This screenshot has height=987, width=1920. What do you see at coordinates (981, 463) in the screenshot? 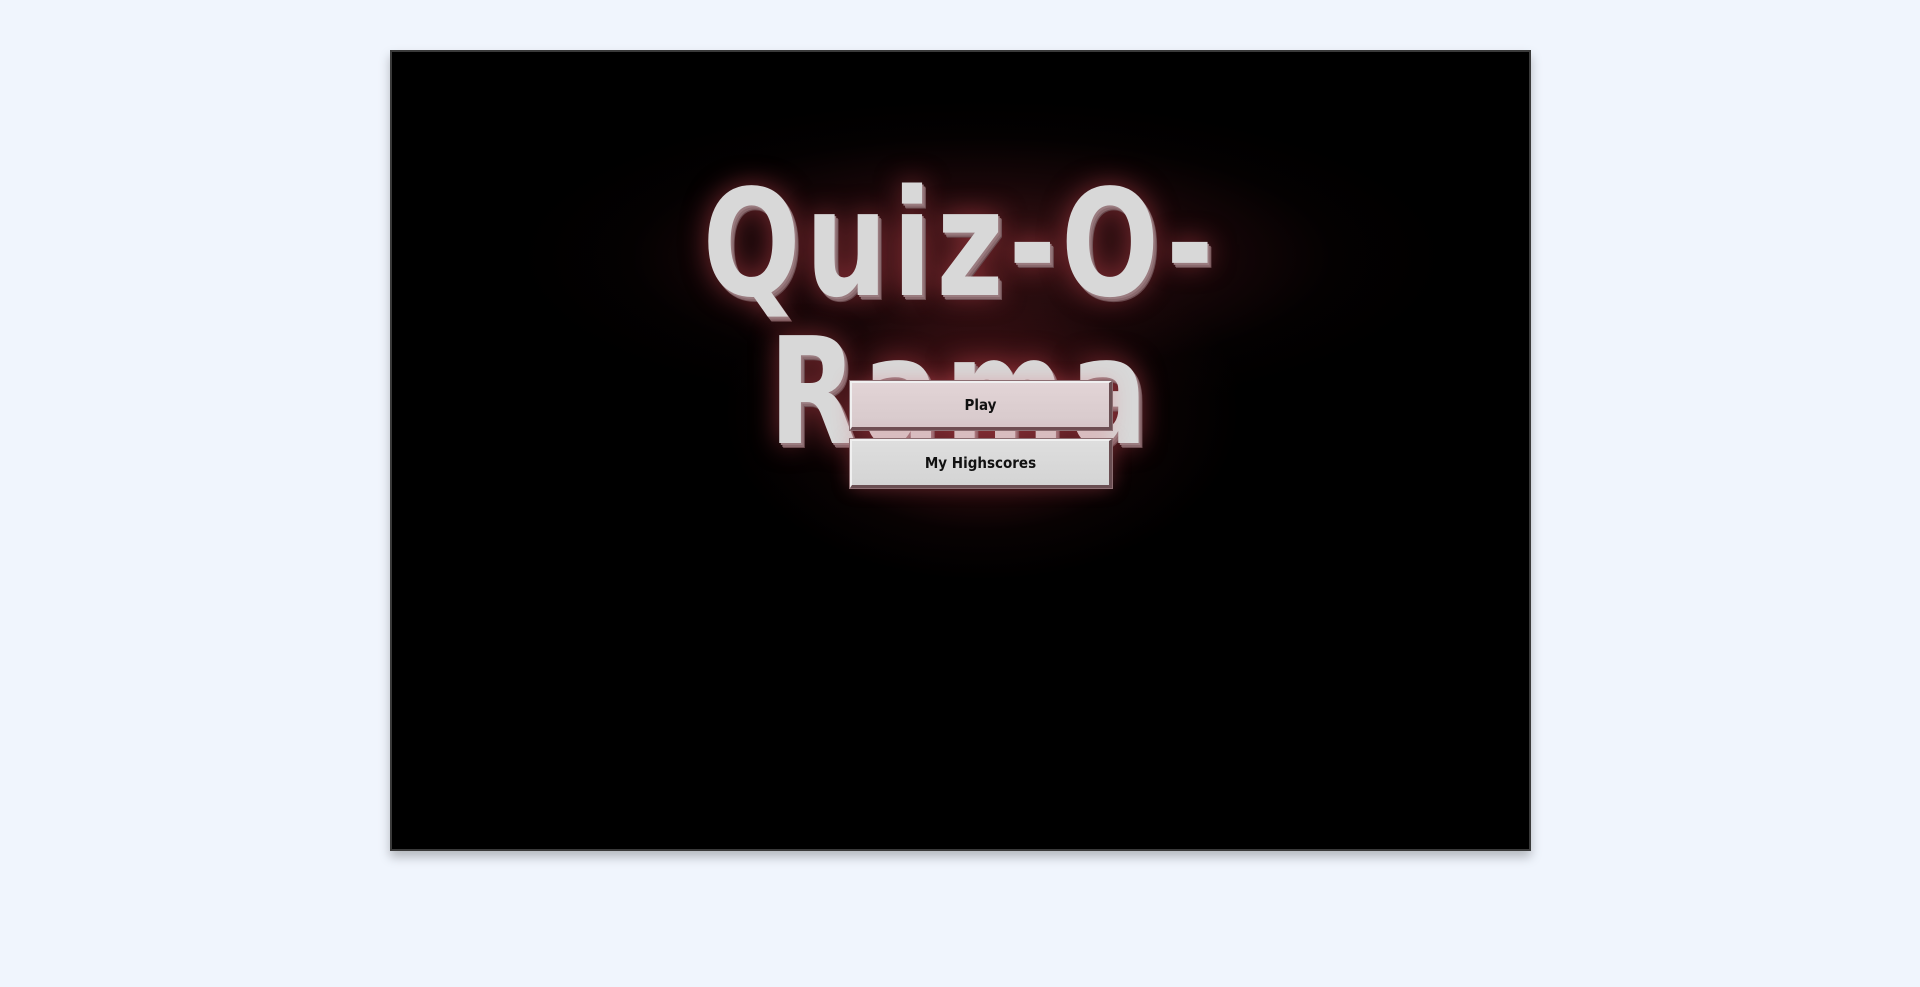
I see `my-highscores-button: My Highscores` at bounding box center [981, 463].